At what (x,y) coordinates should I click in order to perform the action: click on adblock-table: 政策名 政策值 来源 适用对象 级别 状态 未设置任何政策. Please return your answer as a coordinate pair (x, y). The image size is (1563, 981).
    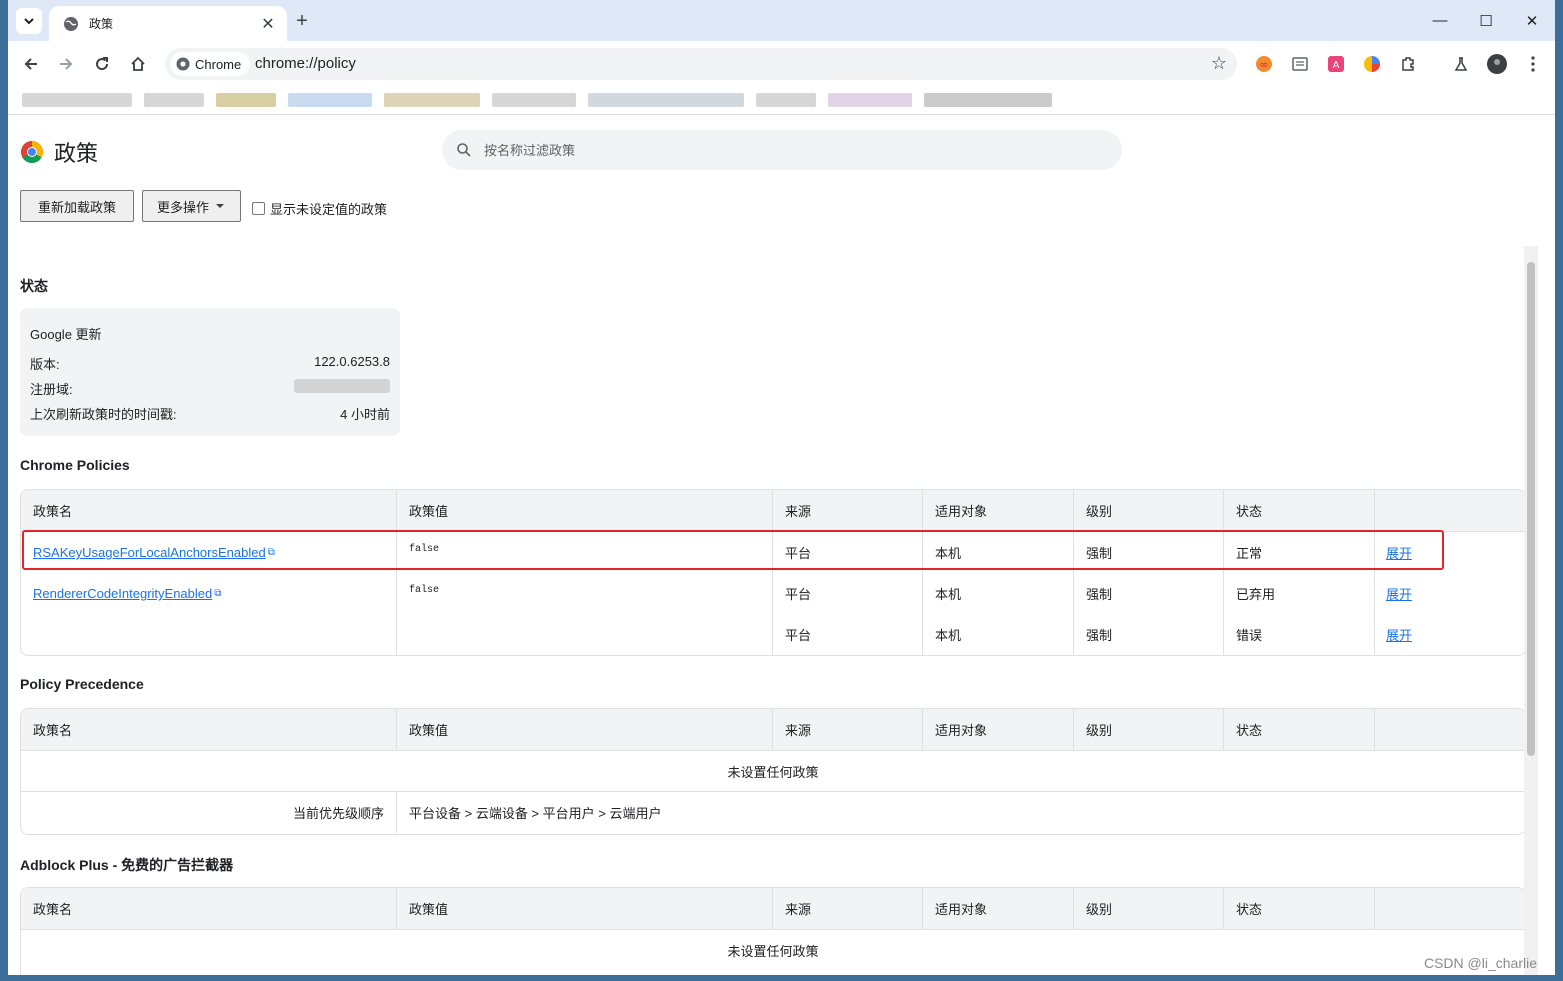
    Looking at the image, I should click on (773, 931).